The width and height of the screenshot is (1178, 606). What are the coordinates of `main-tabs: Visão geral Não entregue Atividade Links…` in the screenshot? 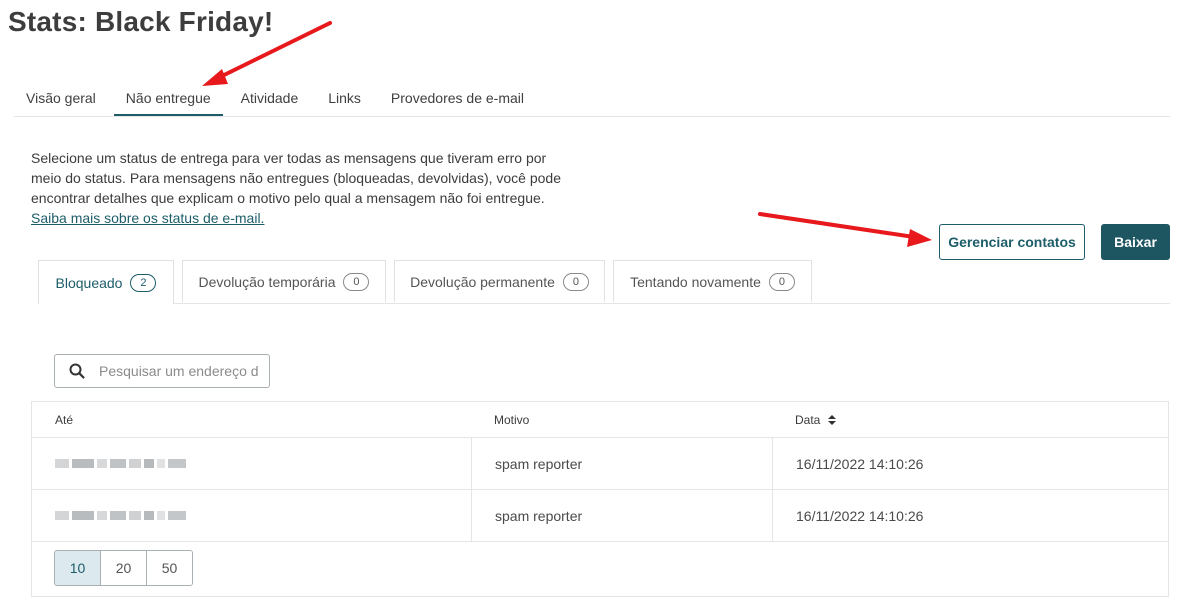 It's located at (592, 98).